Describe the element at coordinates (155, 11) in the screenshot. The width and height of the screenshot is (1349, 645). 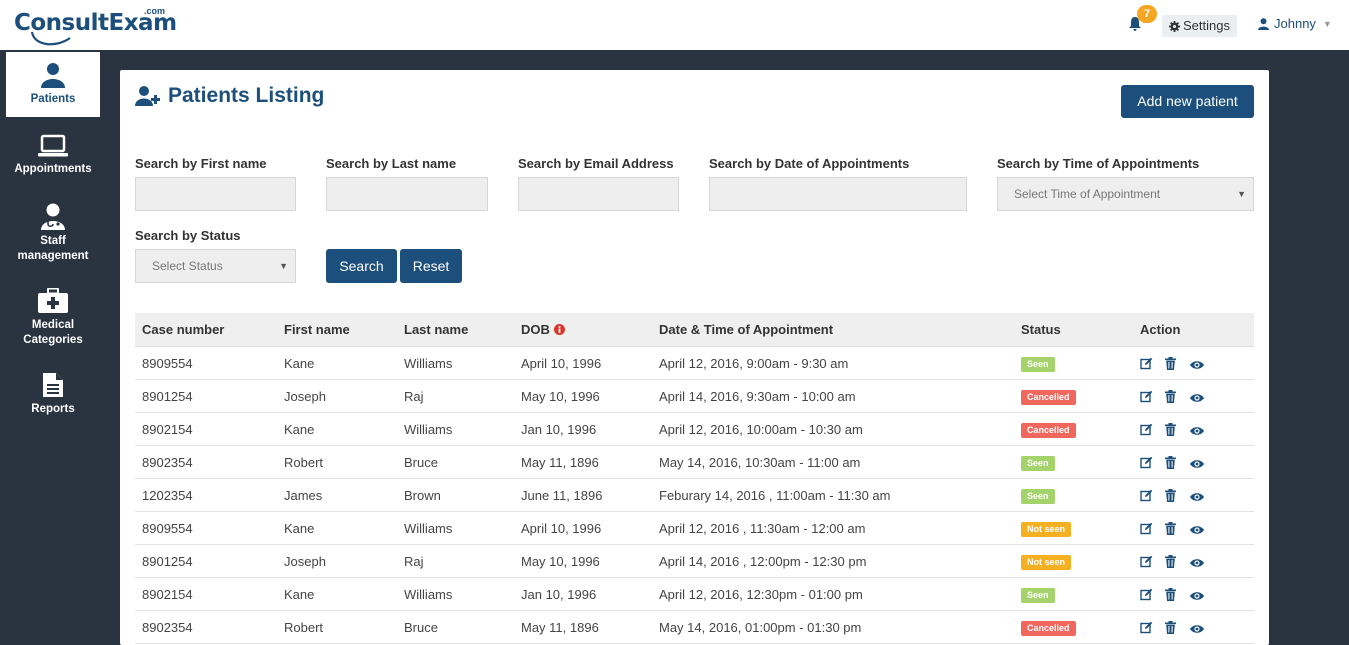
I see `logo-suffix: .com` at that location.